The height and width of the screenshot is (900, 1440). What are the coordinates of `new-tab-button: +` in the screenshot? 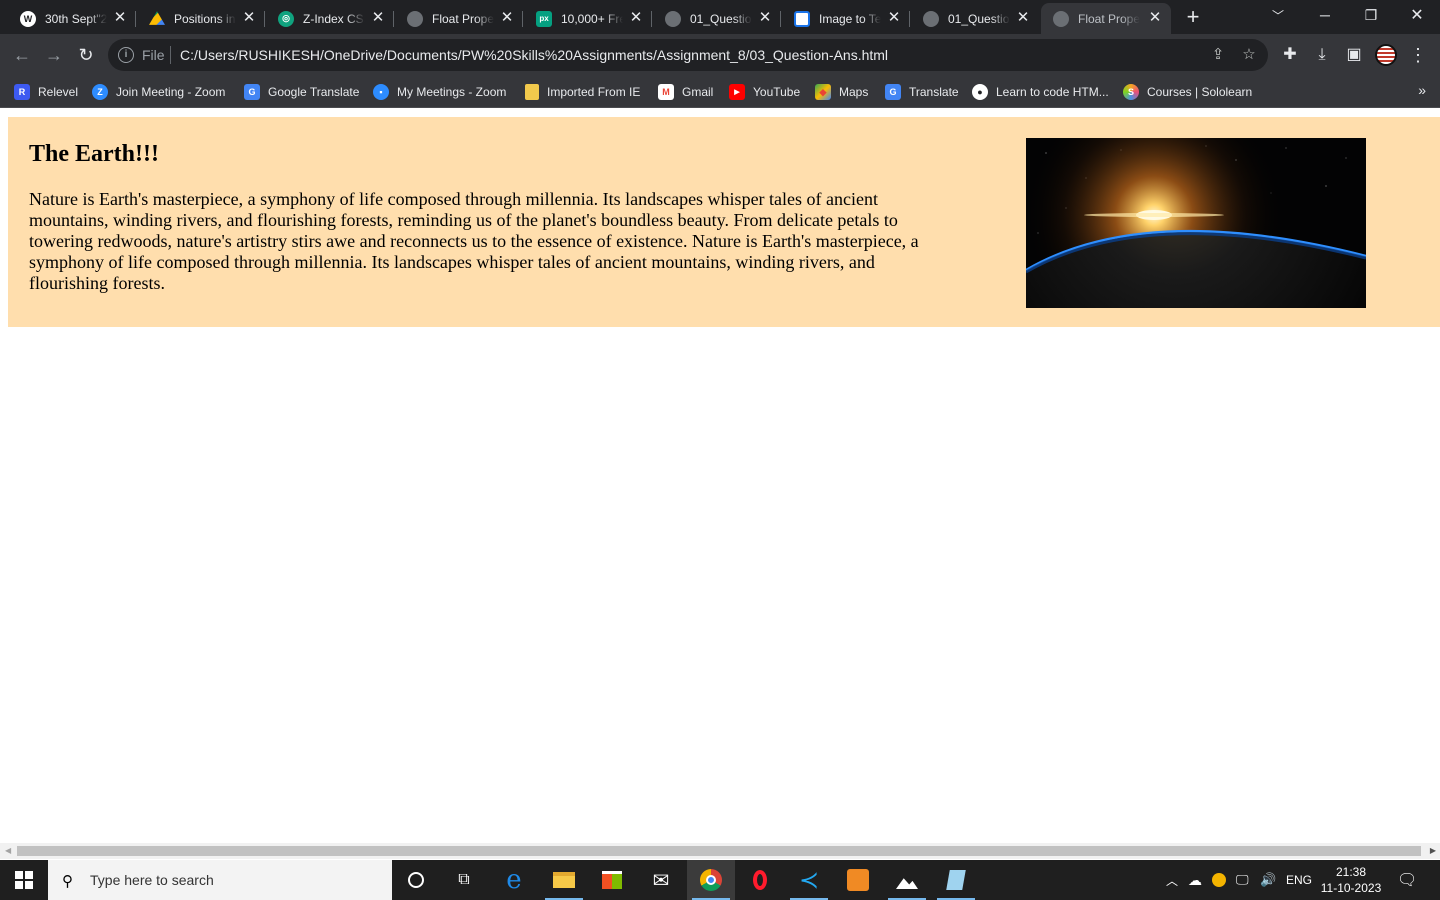 It's located at (1193, 17).